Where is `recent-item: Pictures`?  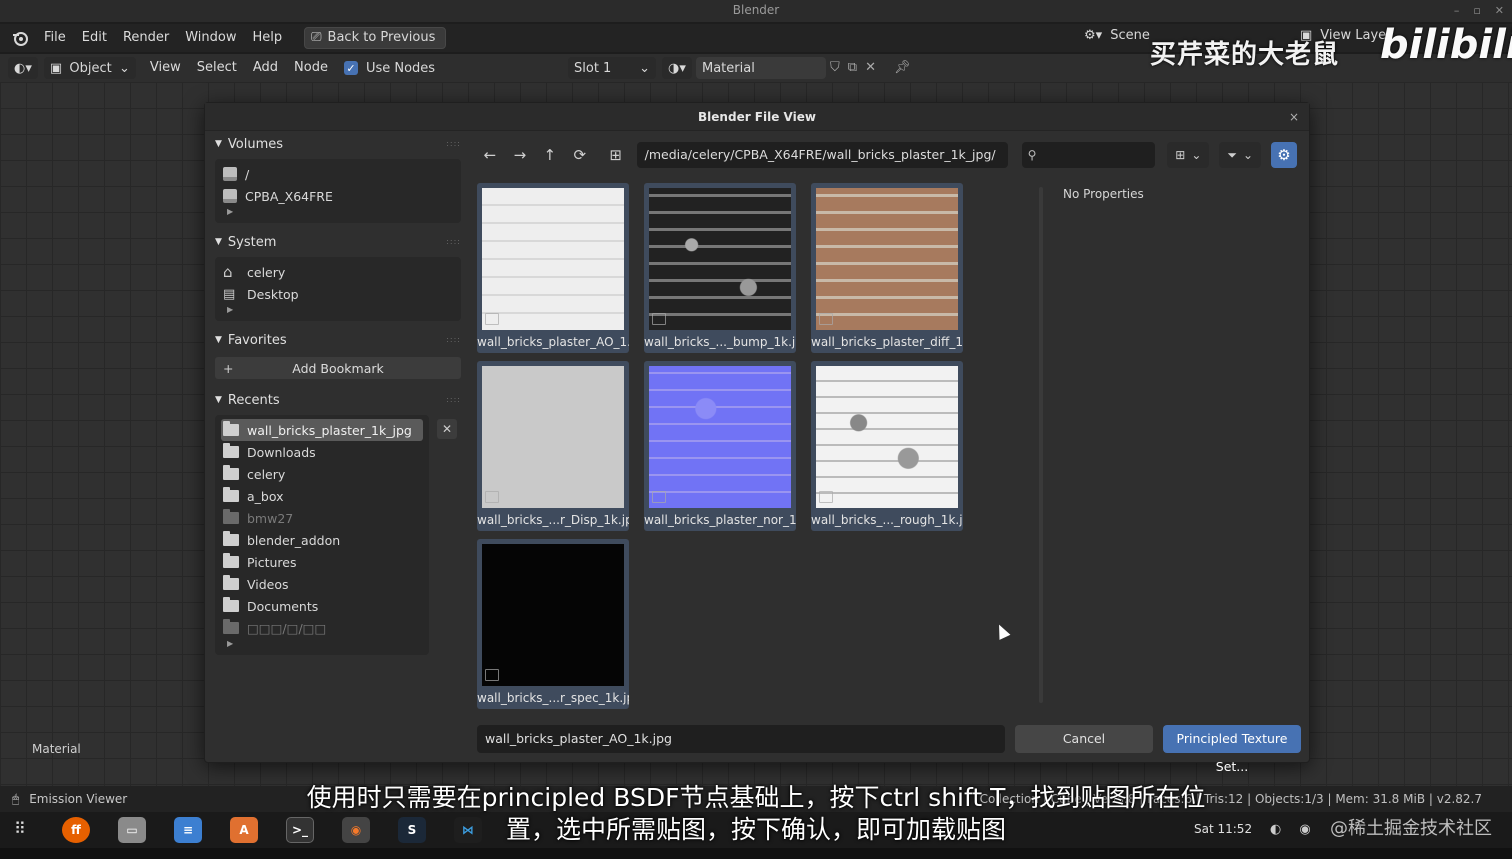 recent-item: Pictures is located at coordinates (322, 562).